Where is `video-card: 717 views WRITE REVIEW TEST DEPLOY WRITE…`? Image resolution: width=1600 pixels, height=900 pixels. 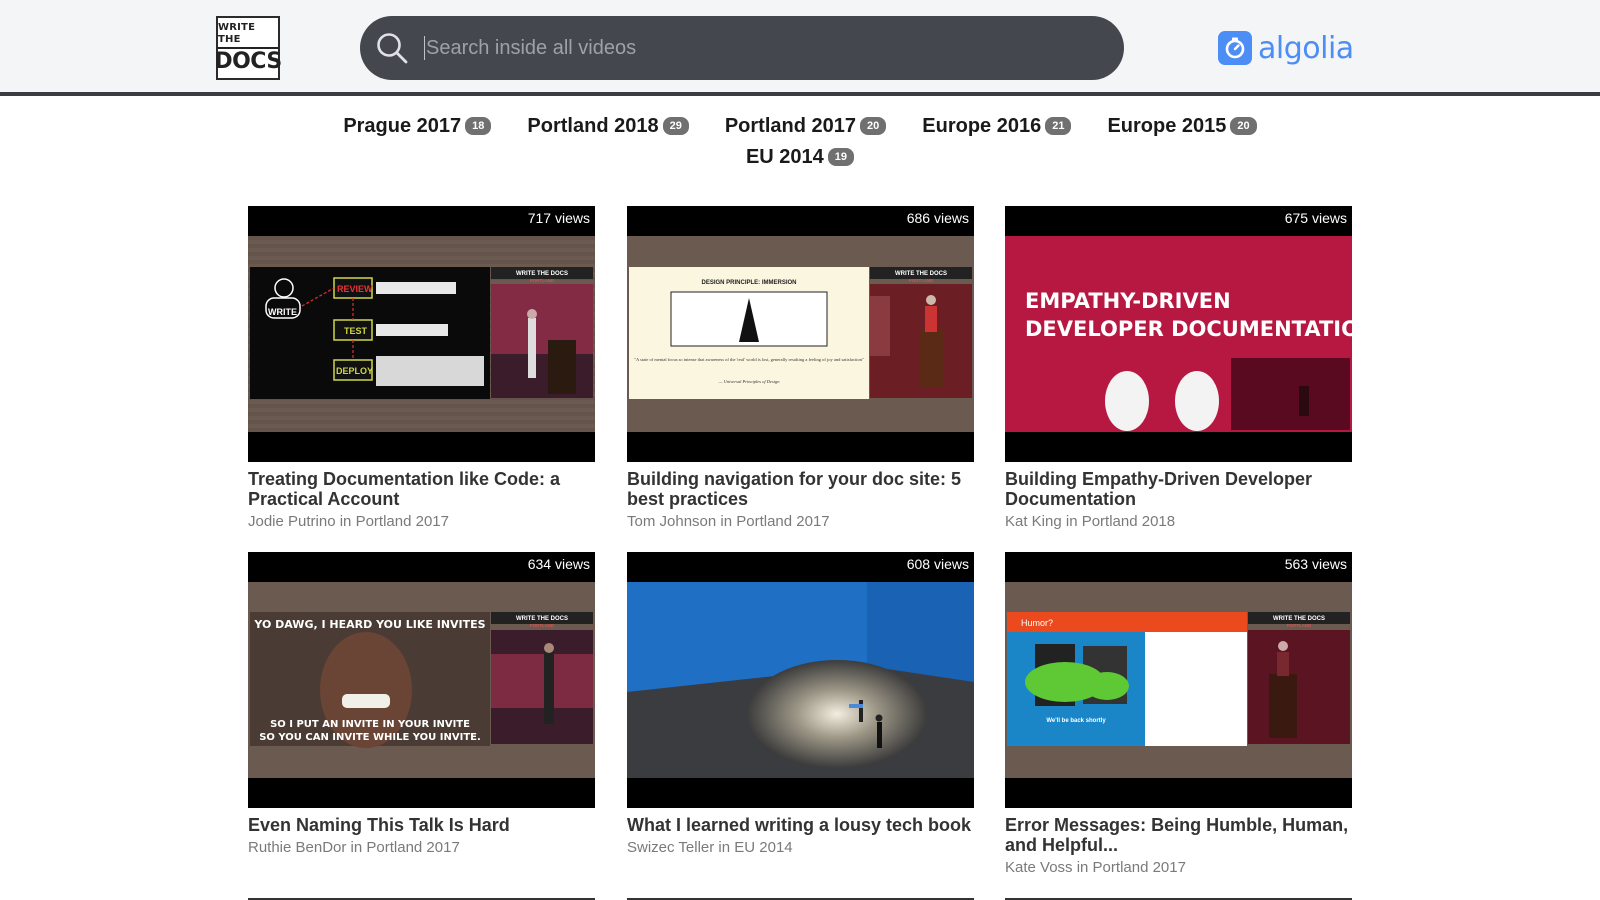
video-card: 717 views WRITE REVIEW TEST DEPLOY WRITE… is located at coordinates (421, 368).